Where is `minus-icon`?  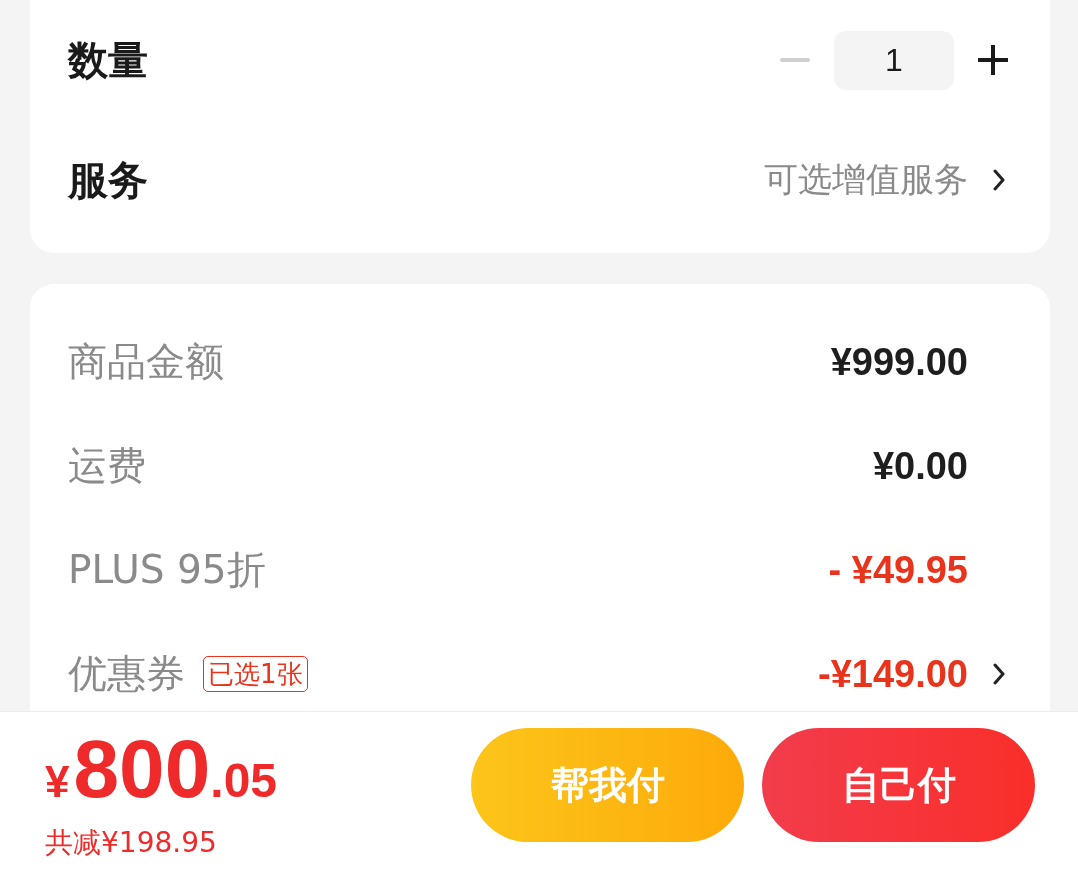 minus-icon is located at coordinates (795, 60).